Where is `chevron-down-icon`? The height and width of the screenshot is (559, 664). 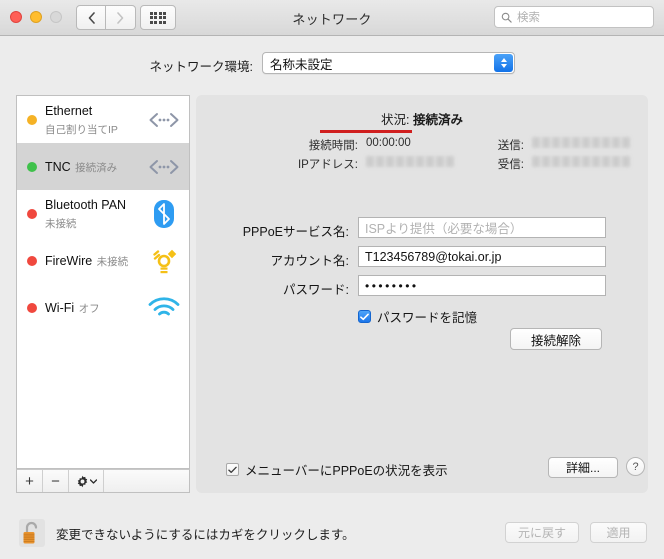 chevron-down-icon is located at coordinates (93, 481).